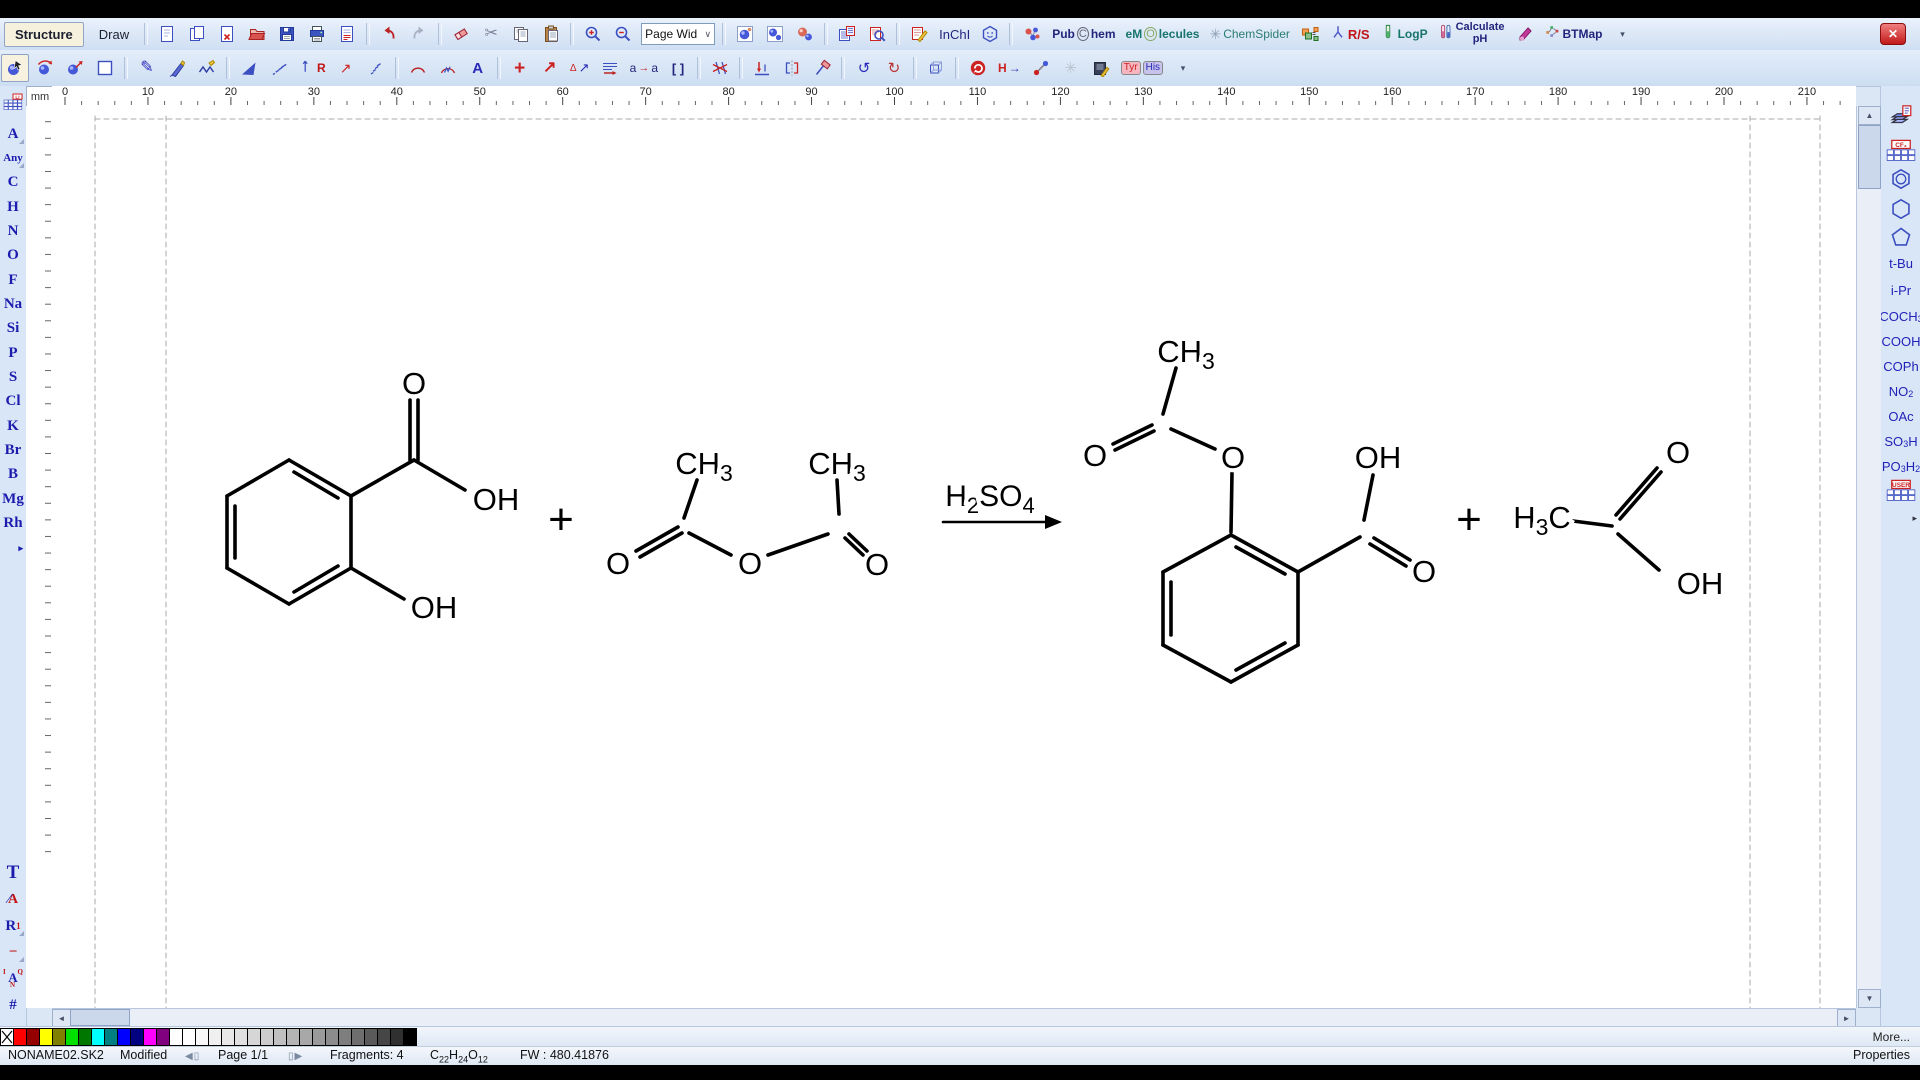  What do you see at coordinates (419, 34) in the screenshot?
I see `redo-button` at bounding box center [419, 34].